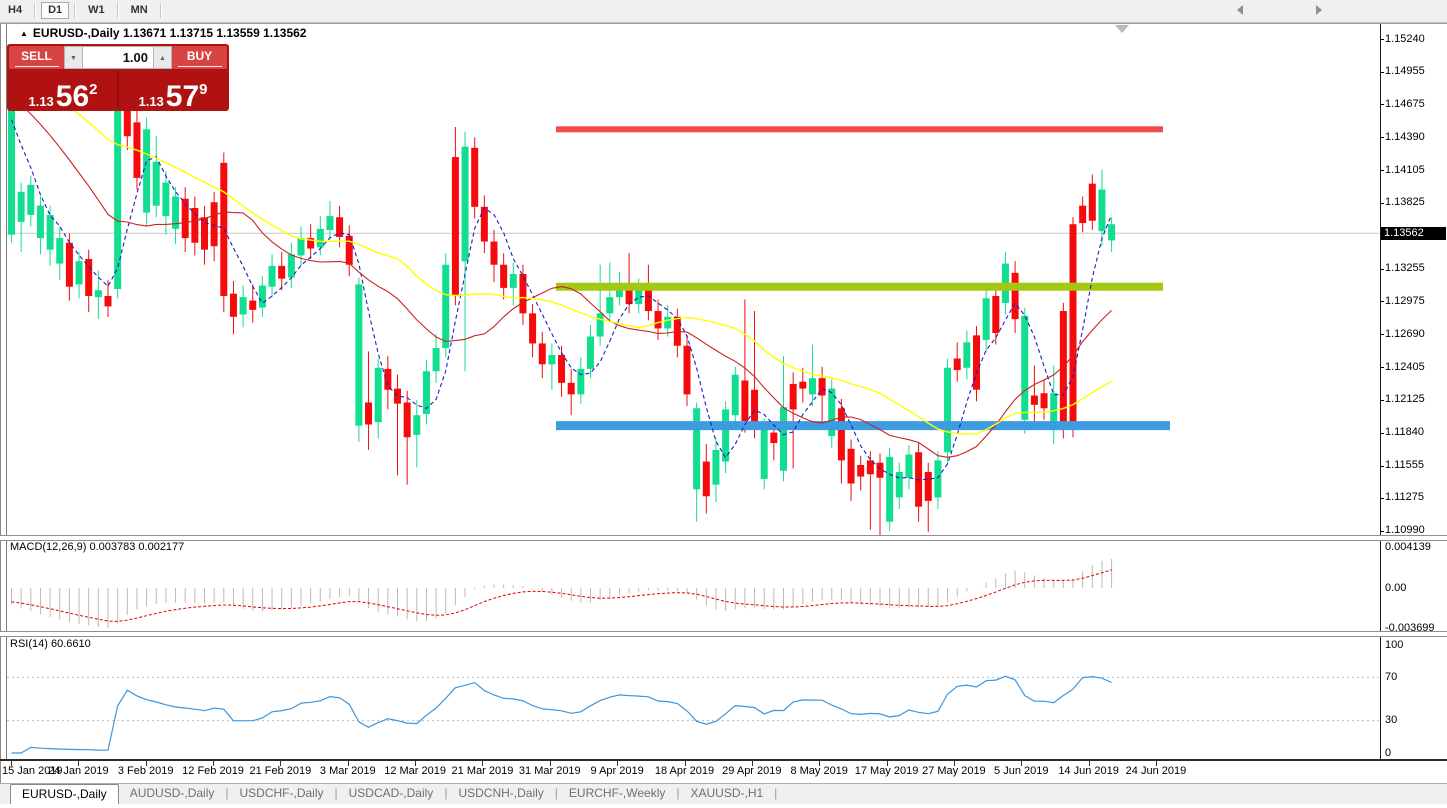 This screenshot has height=808, width=1447. What do you see at coordinates (723, 11) in the screenshot?
I see `period-toolbar: H4 D1 W1 MN` at bounding box center [723, 11].